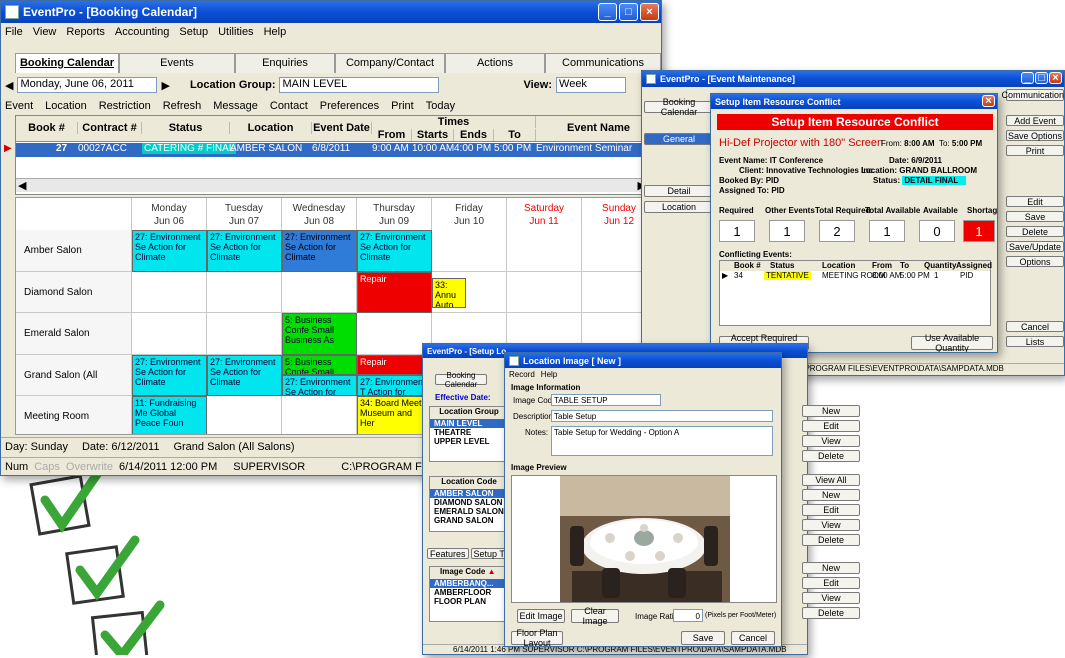  Describe the element at coordinates (544, 214) in the screenshot. I see `day-header: Saturday Jun 11` at that location.